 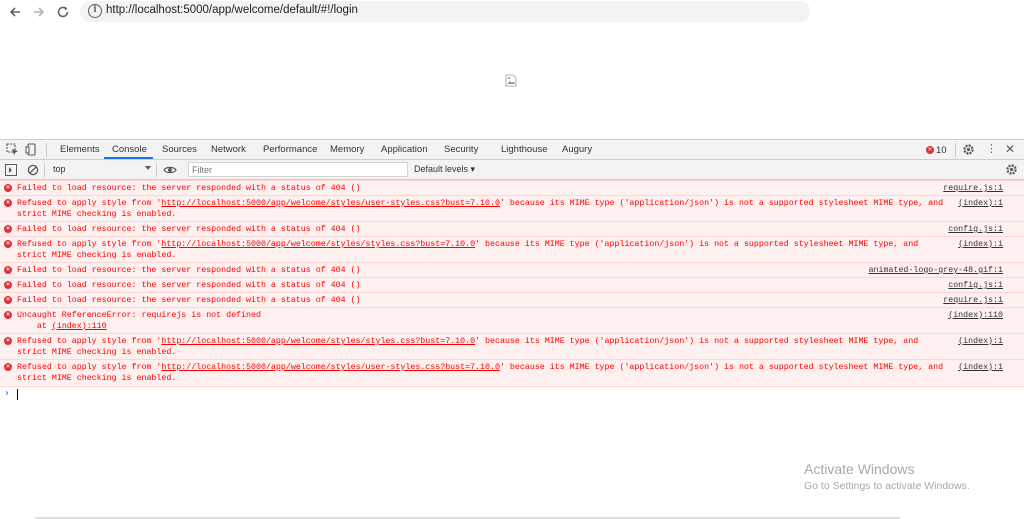 What do you see at coordinates (148, 168) in the screenshot?
I see `chevron-down-icon` at bounding box center [148, 168].